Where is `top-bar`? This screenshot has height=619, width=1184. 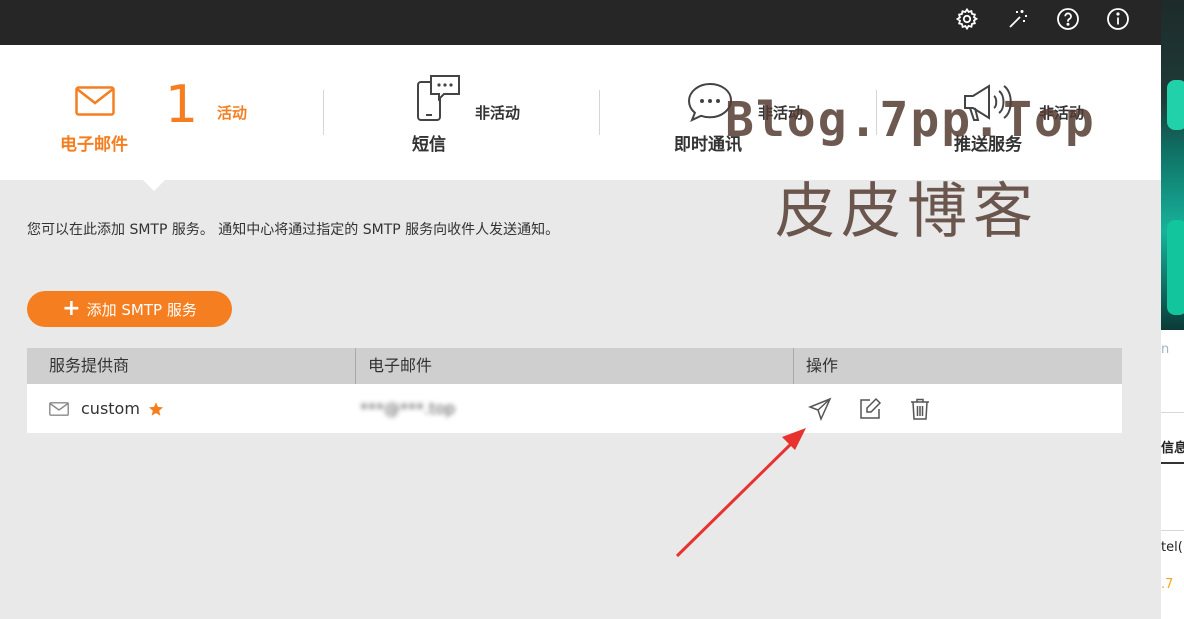 top-bar is located at coordinates (580, 22).